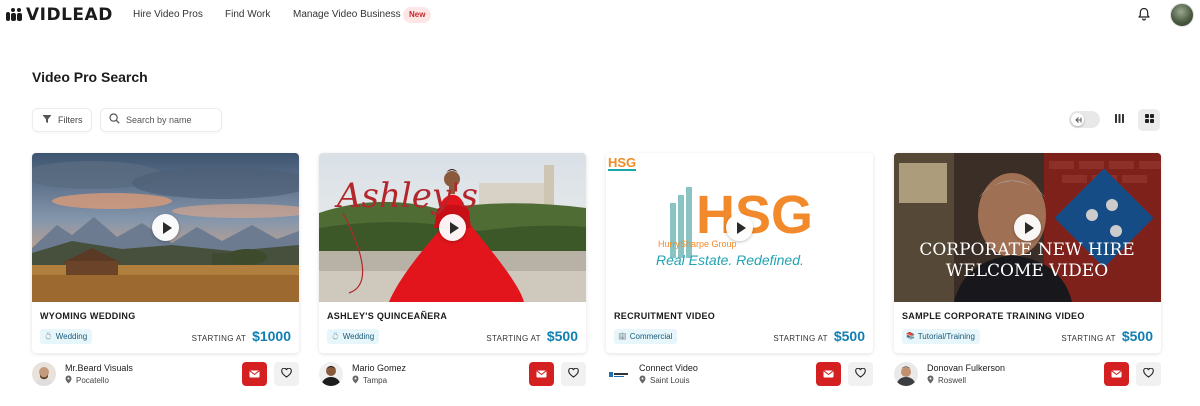 The width and height of the screenshot is (1200, 406). Describe the element at coordinates (172, 120) in the screenshot. I see `search-input` at that location.